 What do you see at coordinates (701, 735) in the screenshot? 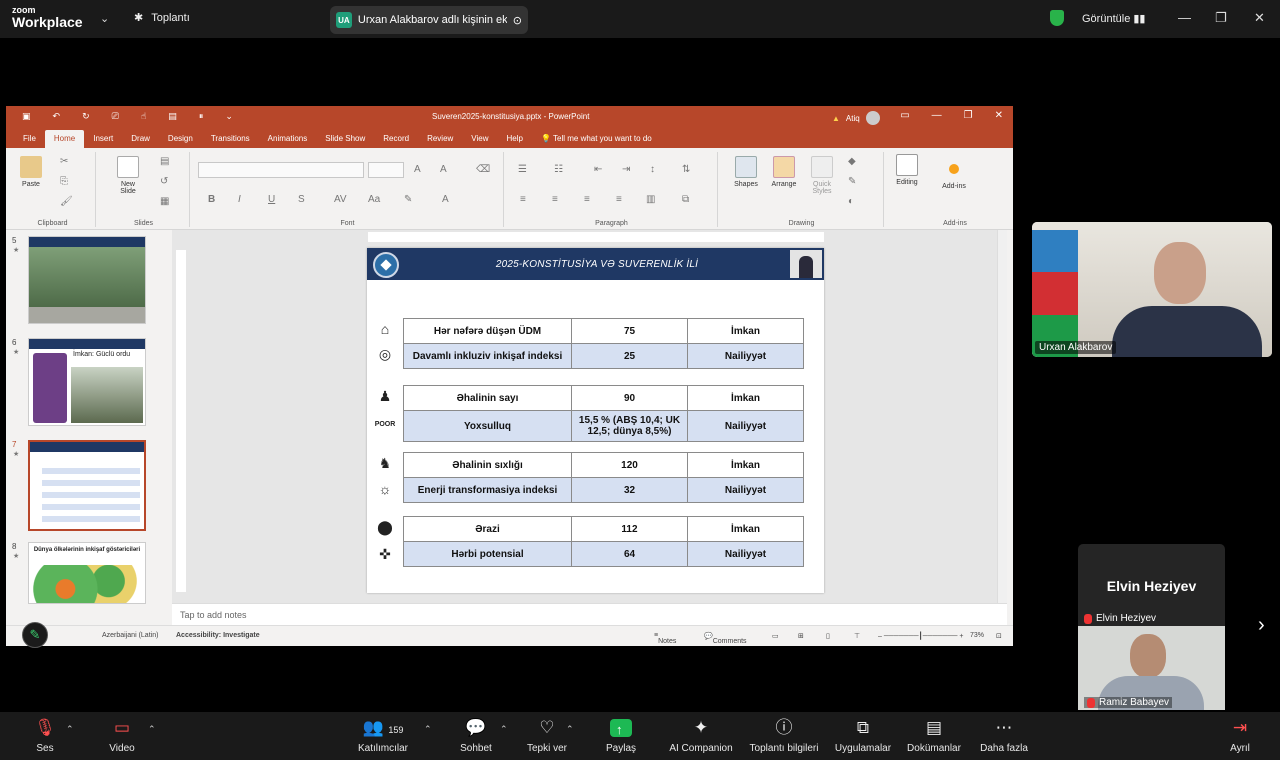
I see `ai-companion-button: ✦ AI Companion` at bounding box center [701, 735].